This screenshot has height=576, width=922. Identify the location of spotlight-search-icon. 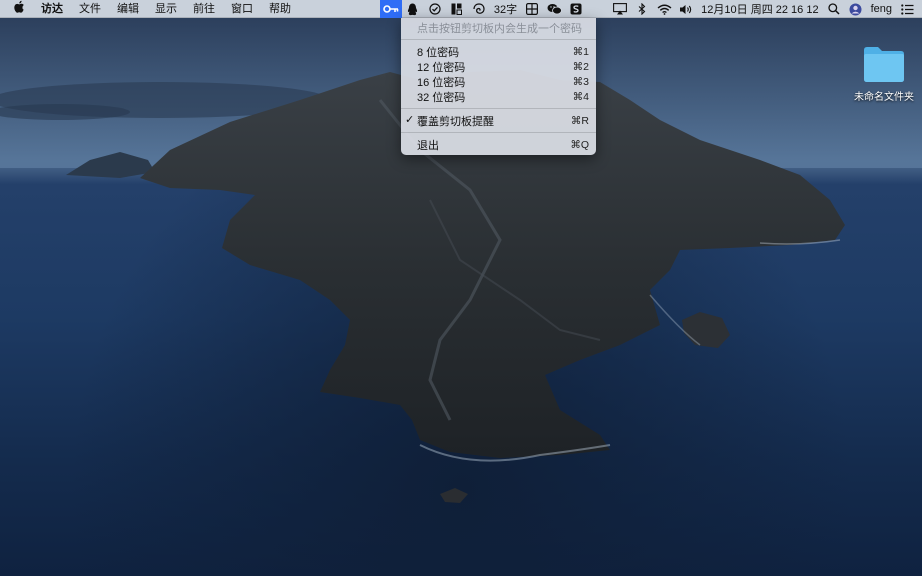
(834, 9).